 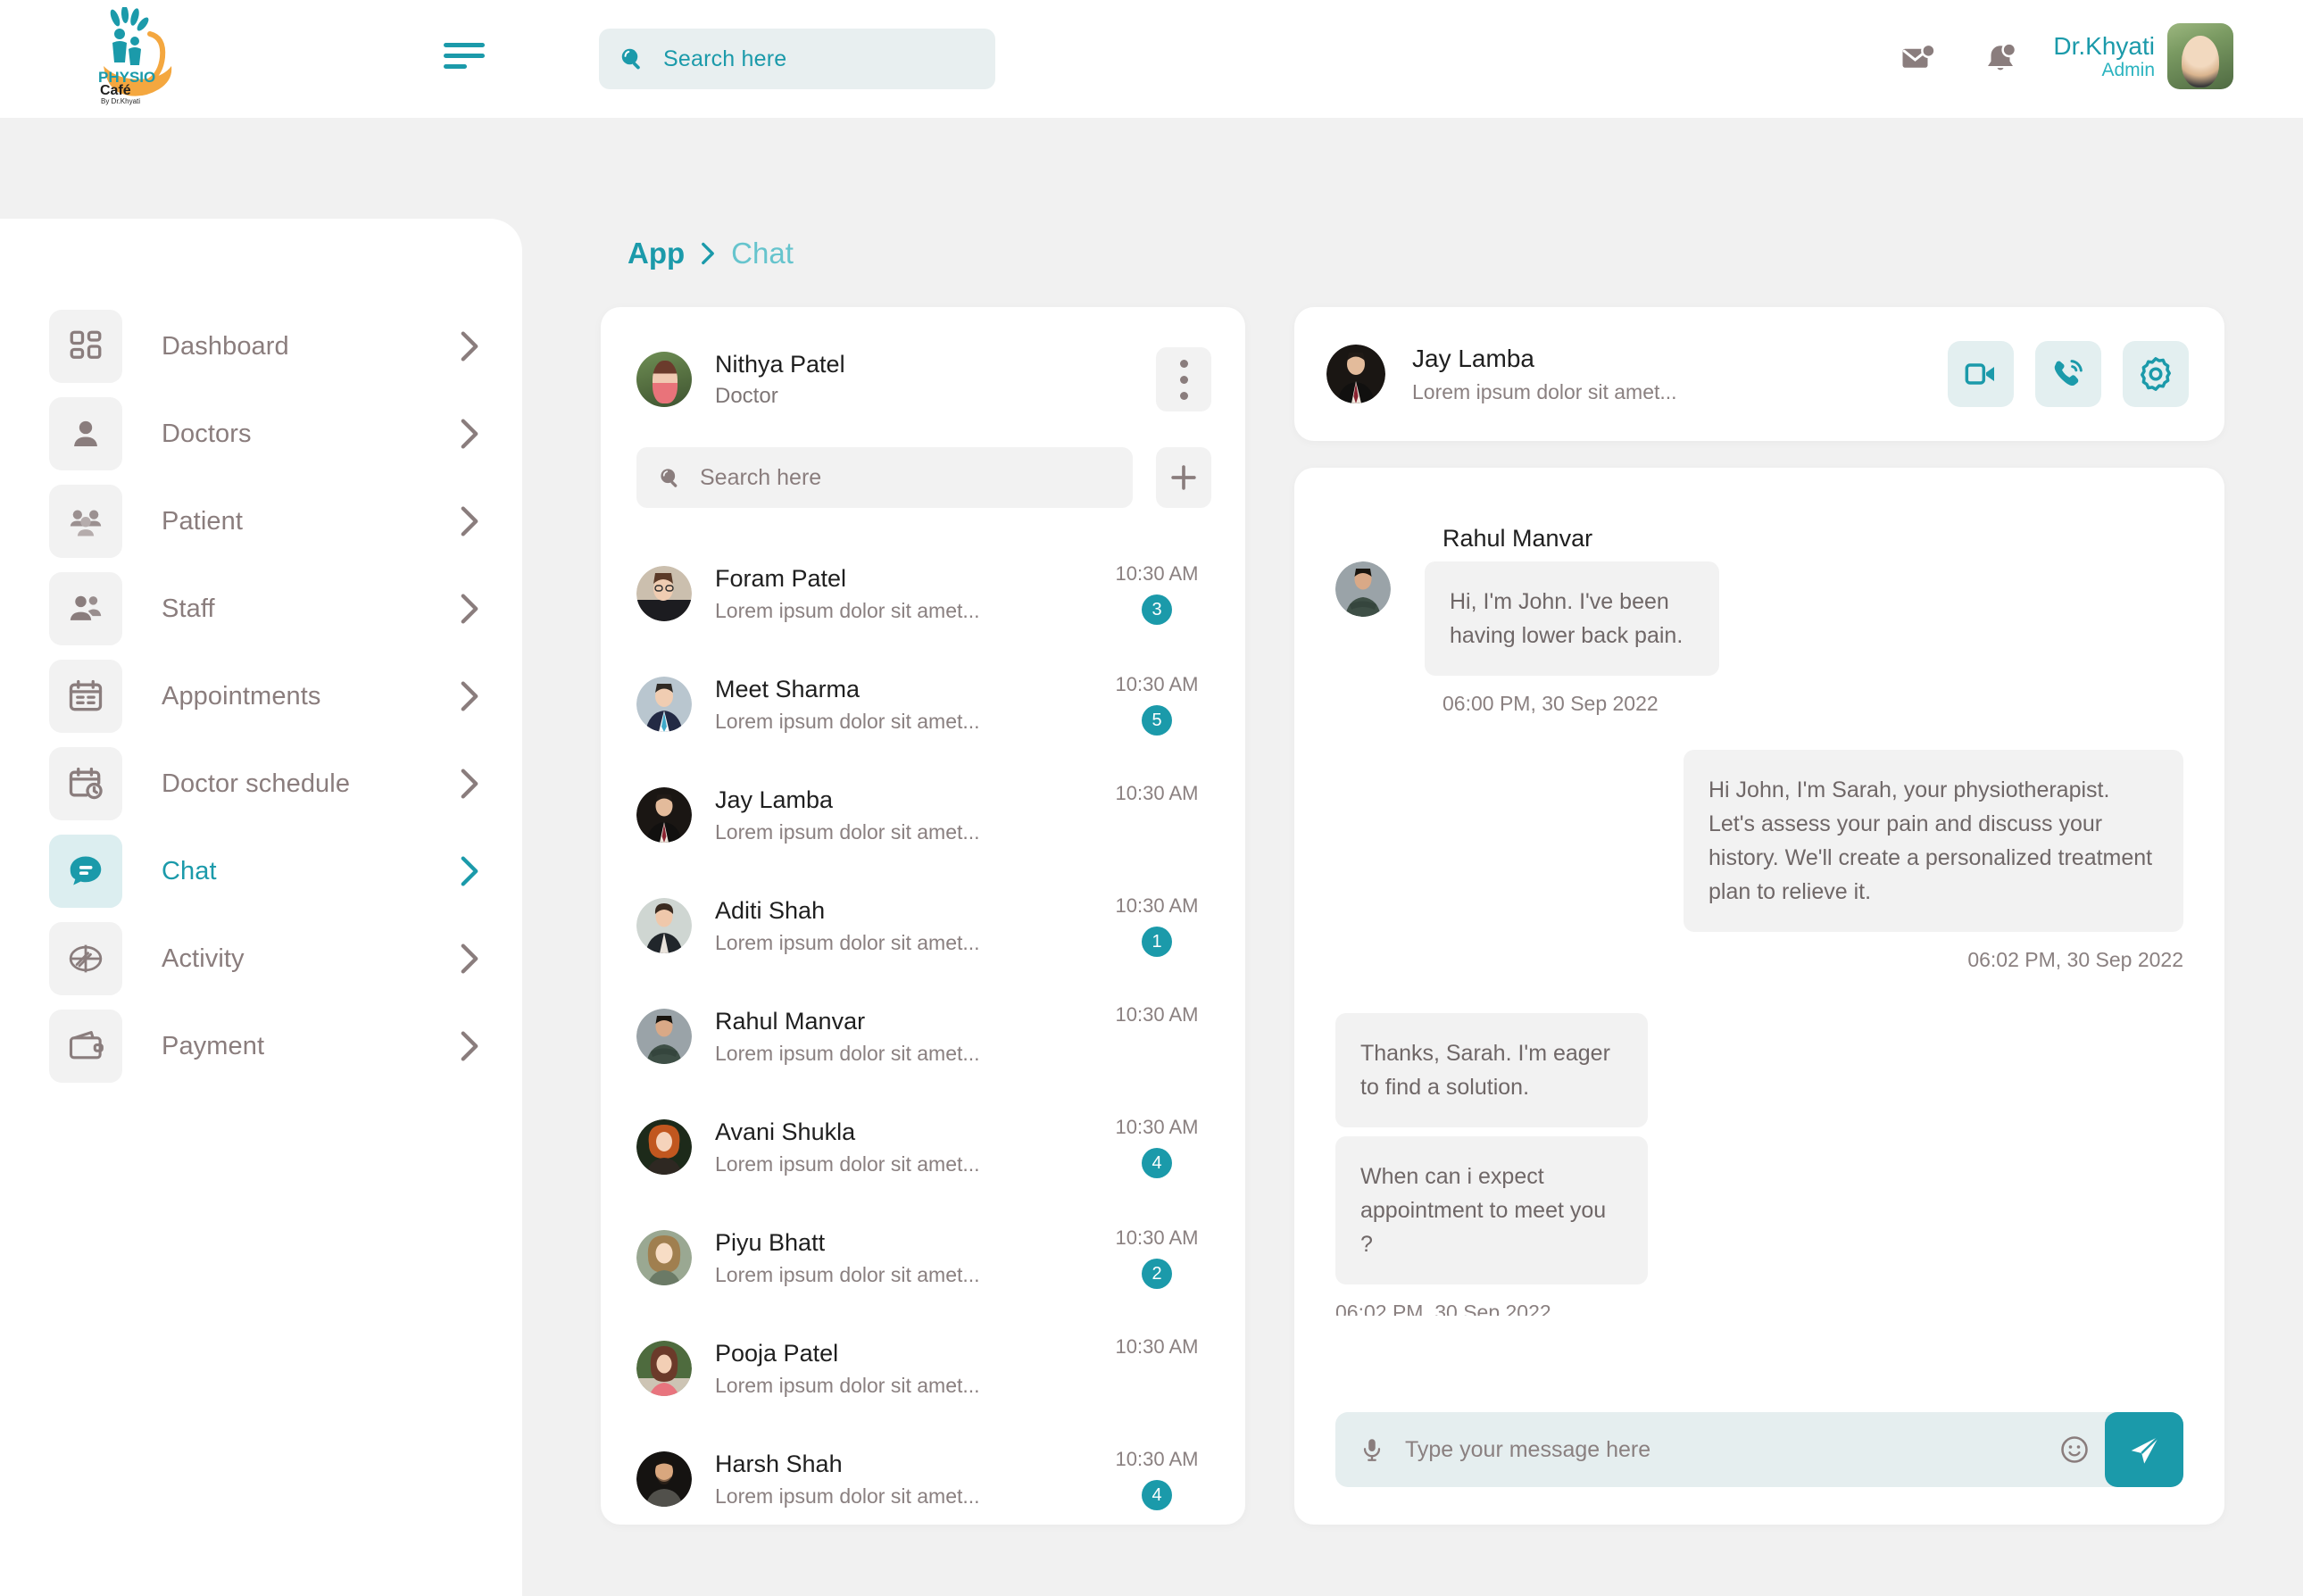 I want to click on unread-badge: 4, so click(x=1157, y=1495).